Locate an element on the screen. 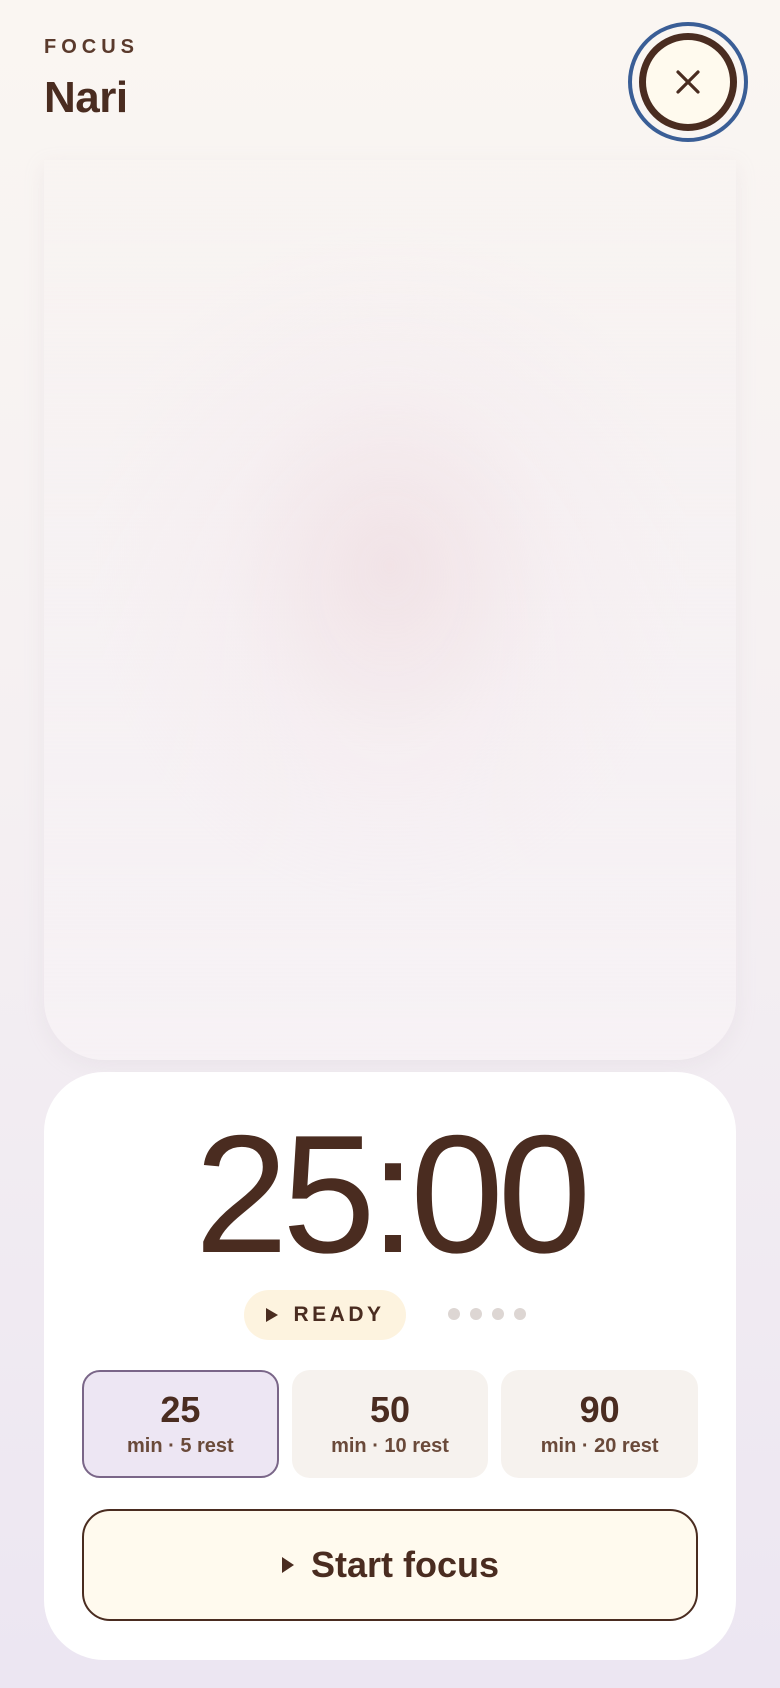 The width and height of the screenshot is (780, 1688). preset-50-min: 50 min · 10 rest is located at coordinates (390, 1424).